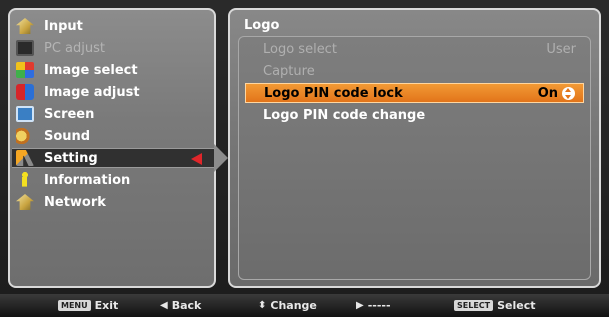 This screenshot has height=317, width=609. Describe the element at coordinates (262, 25) in the screenshot. I see `submenu-title: Logo` at that location.